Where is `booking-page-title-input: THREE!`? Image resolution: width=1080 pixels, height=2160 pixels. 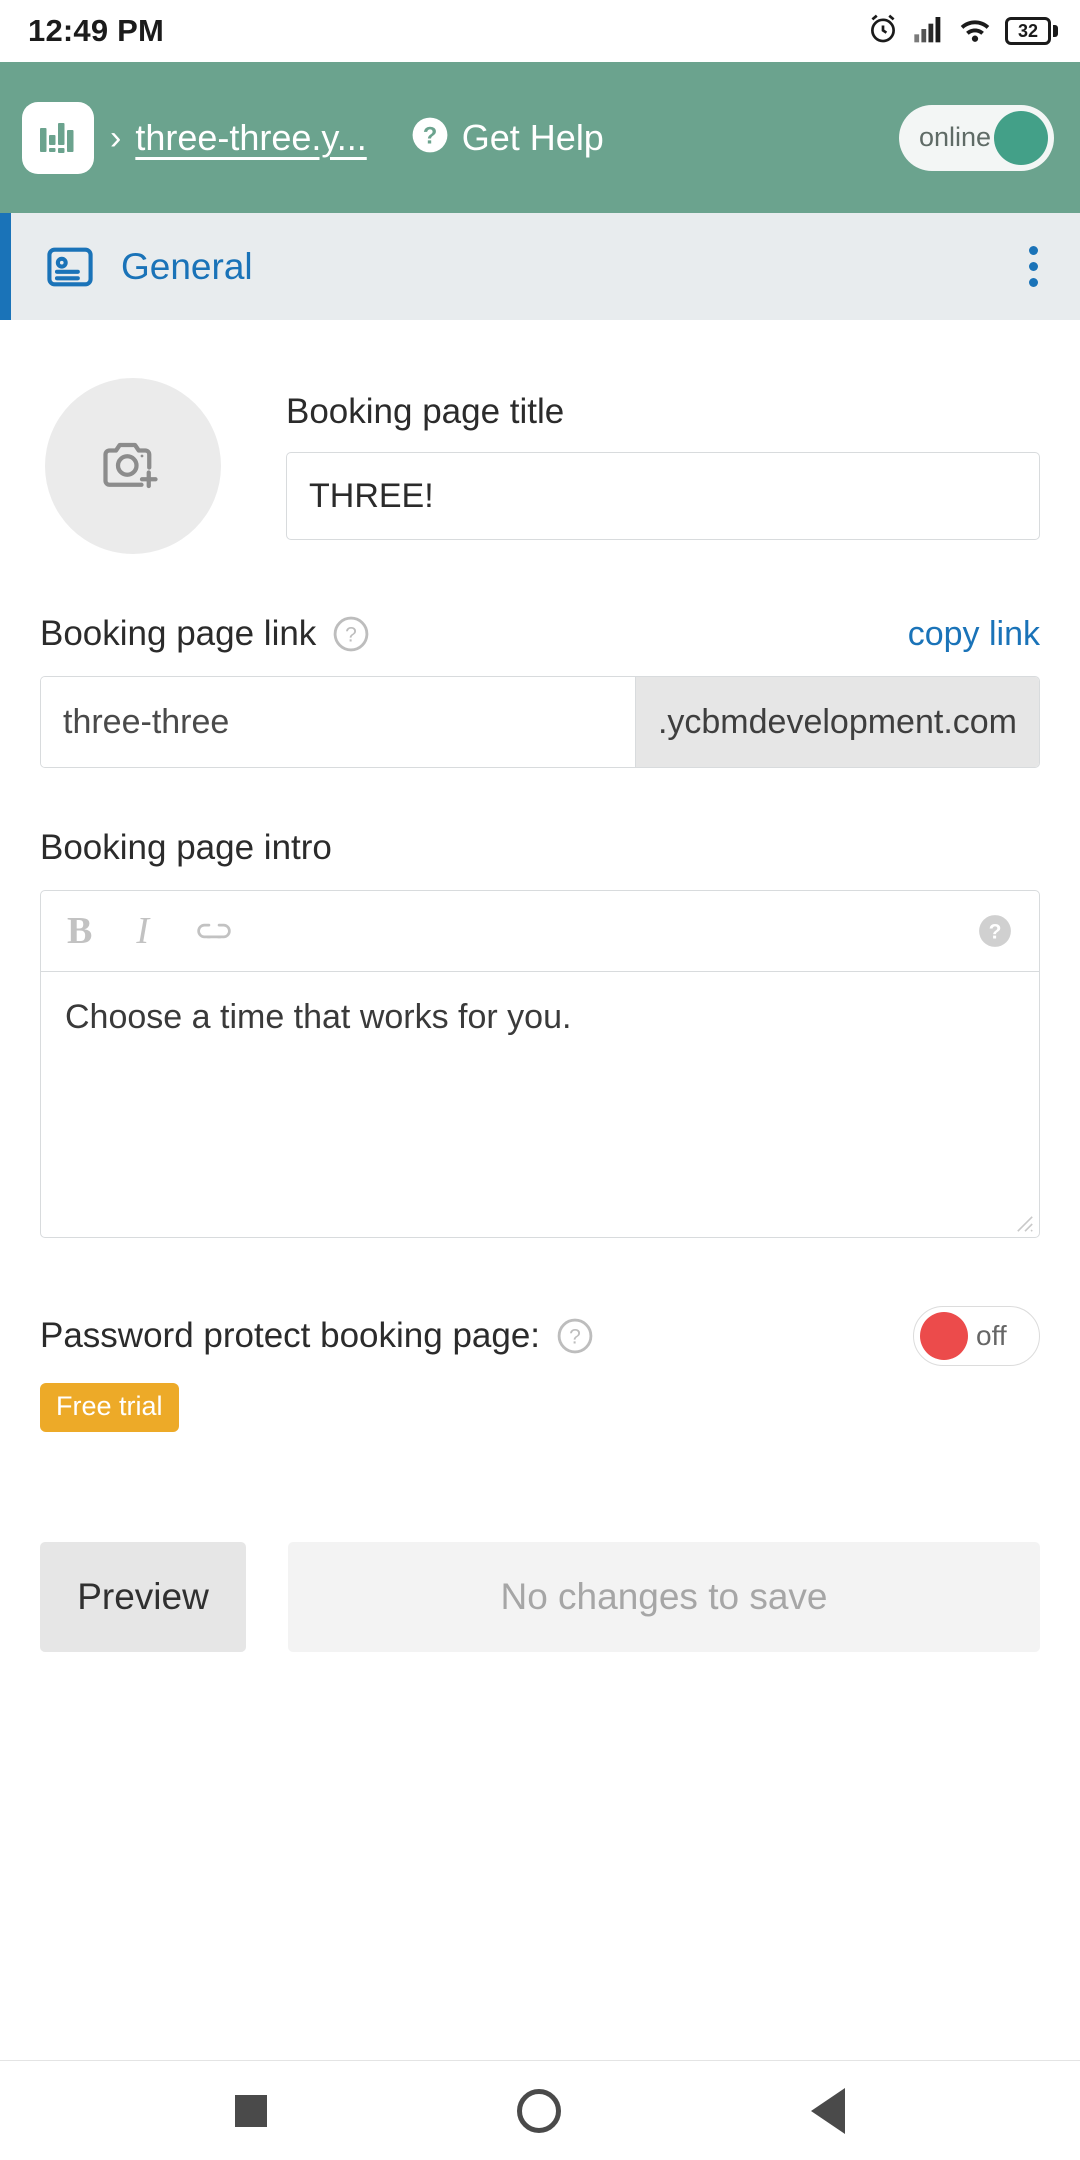
booking-page-title-input: THREE! is located at coordinates (663, 496).